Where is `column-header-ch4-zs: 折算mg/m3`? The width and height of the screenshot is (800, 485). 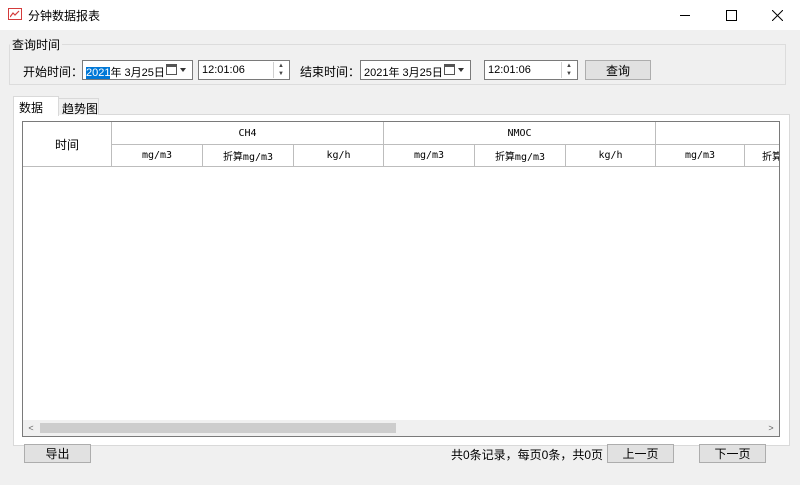 column-header-ch4-zs: 折算mg/m3 is located at coordinates (248, 156).